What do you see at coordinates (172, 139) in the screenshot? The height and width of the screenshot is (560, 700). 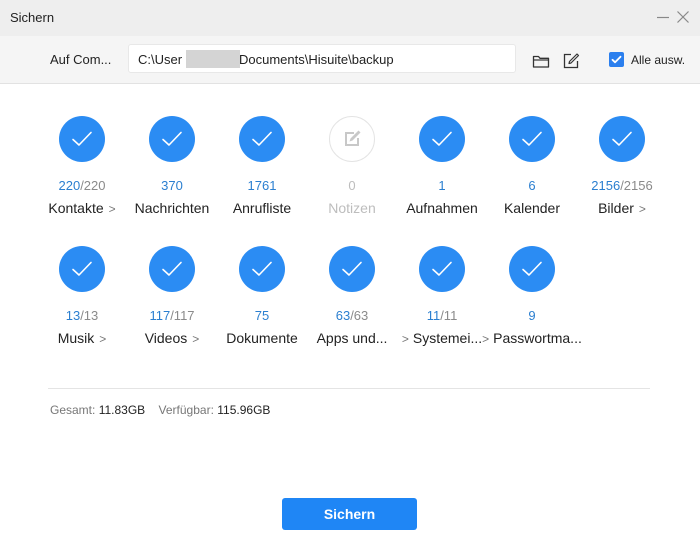 I see `messages-checkmark-icon` at bounding box center [172, 139].